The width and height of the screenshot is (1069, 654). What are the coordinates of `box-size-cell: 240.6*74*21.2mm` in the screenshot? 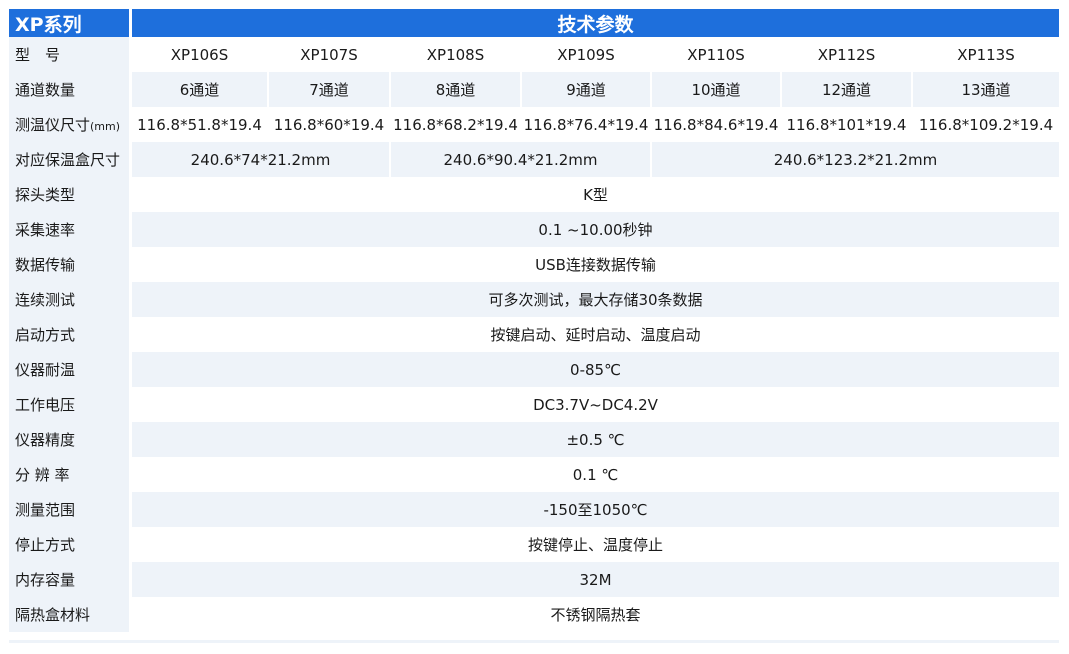 It's located at (261, 159).